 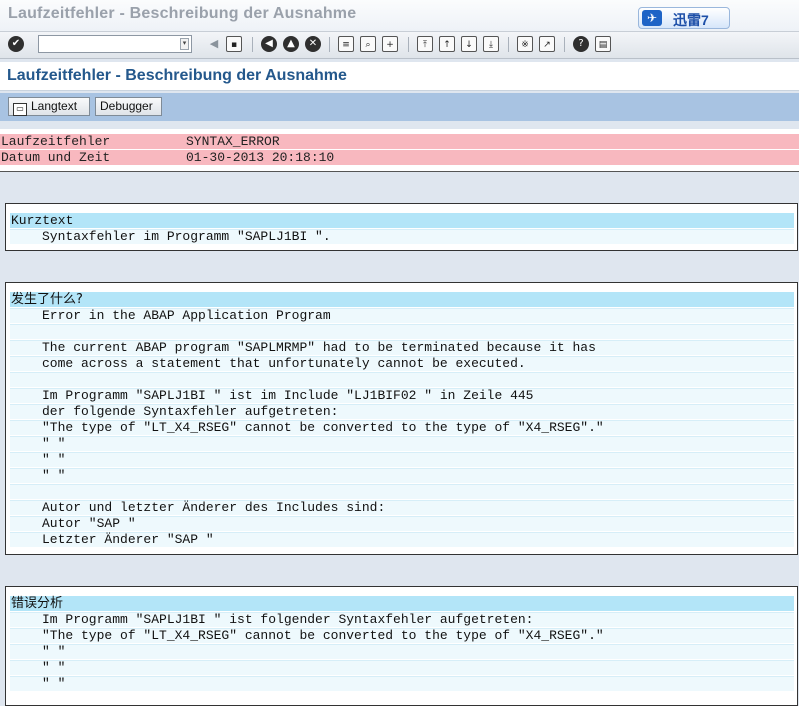 What do you see at coordinates (525, 44) in the screenshot?
I see `new-session-icon: ※` at bounding box center [525, 44].